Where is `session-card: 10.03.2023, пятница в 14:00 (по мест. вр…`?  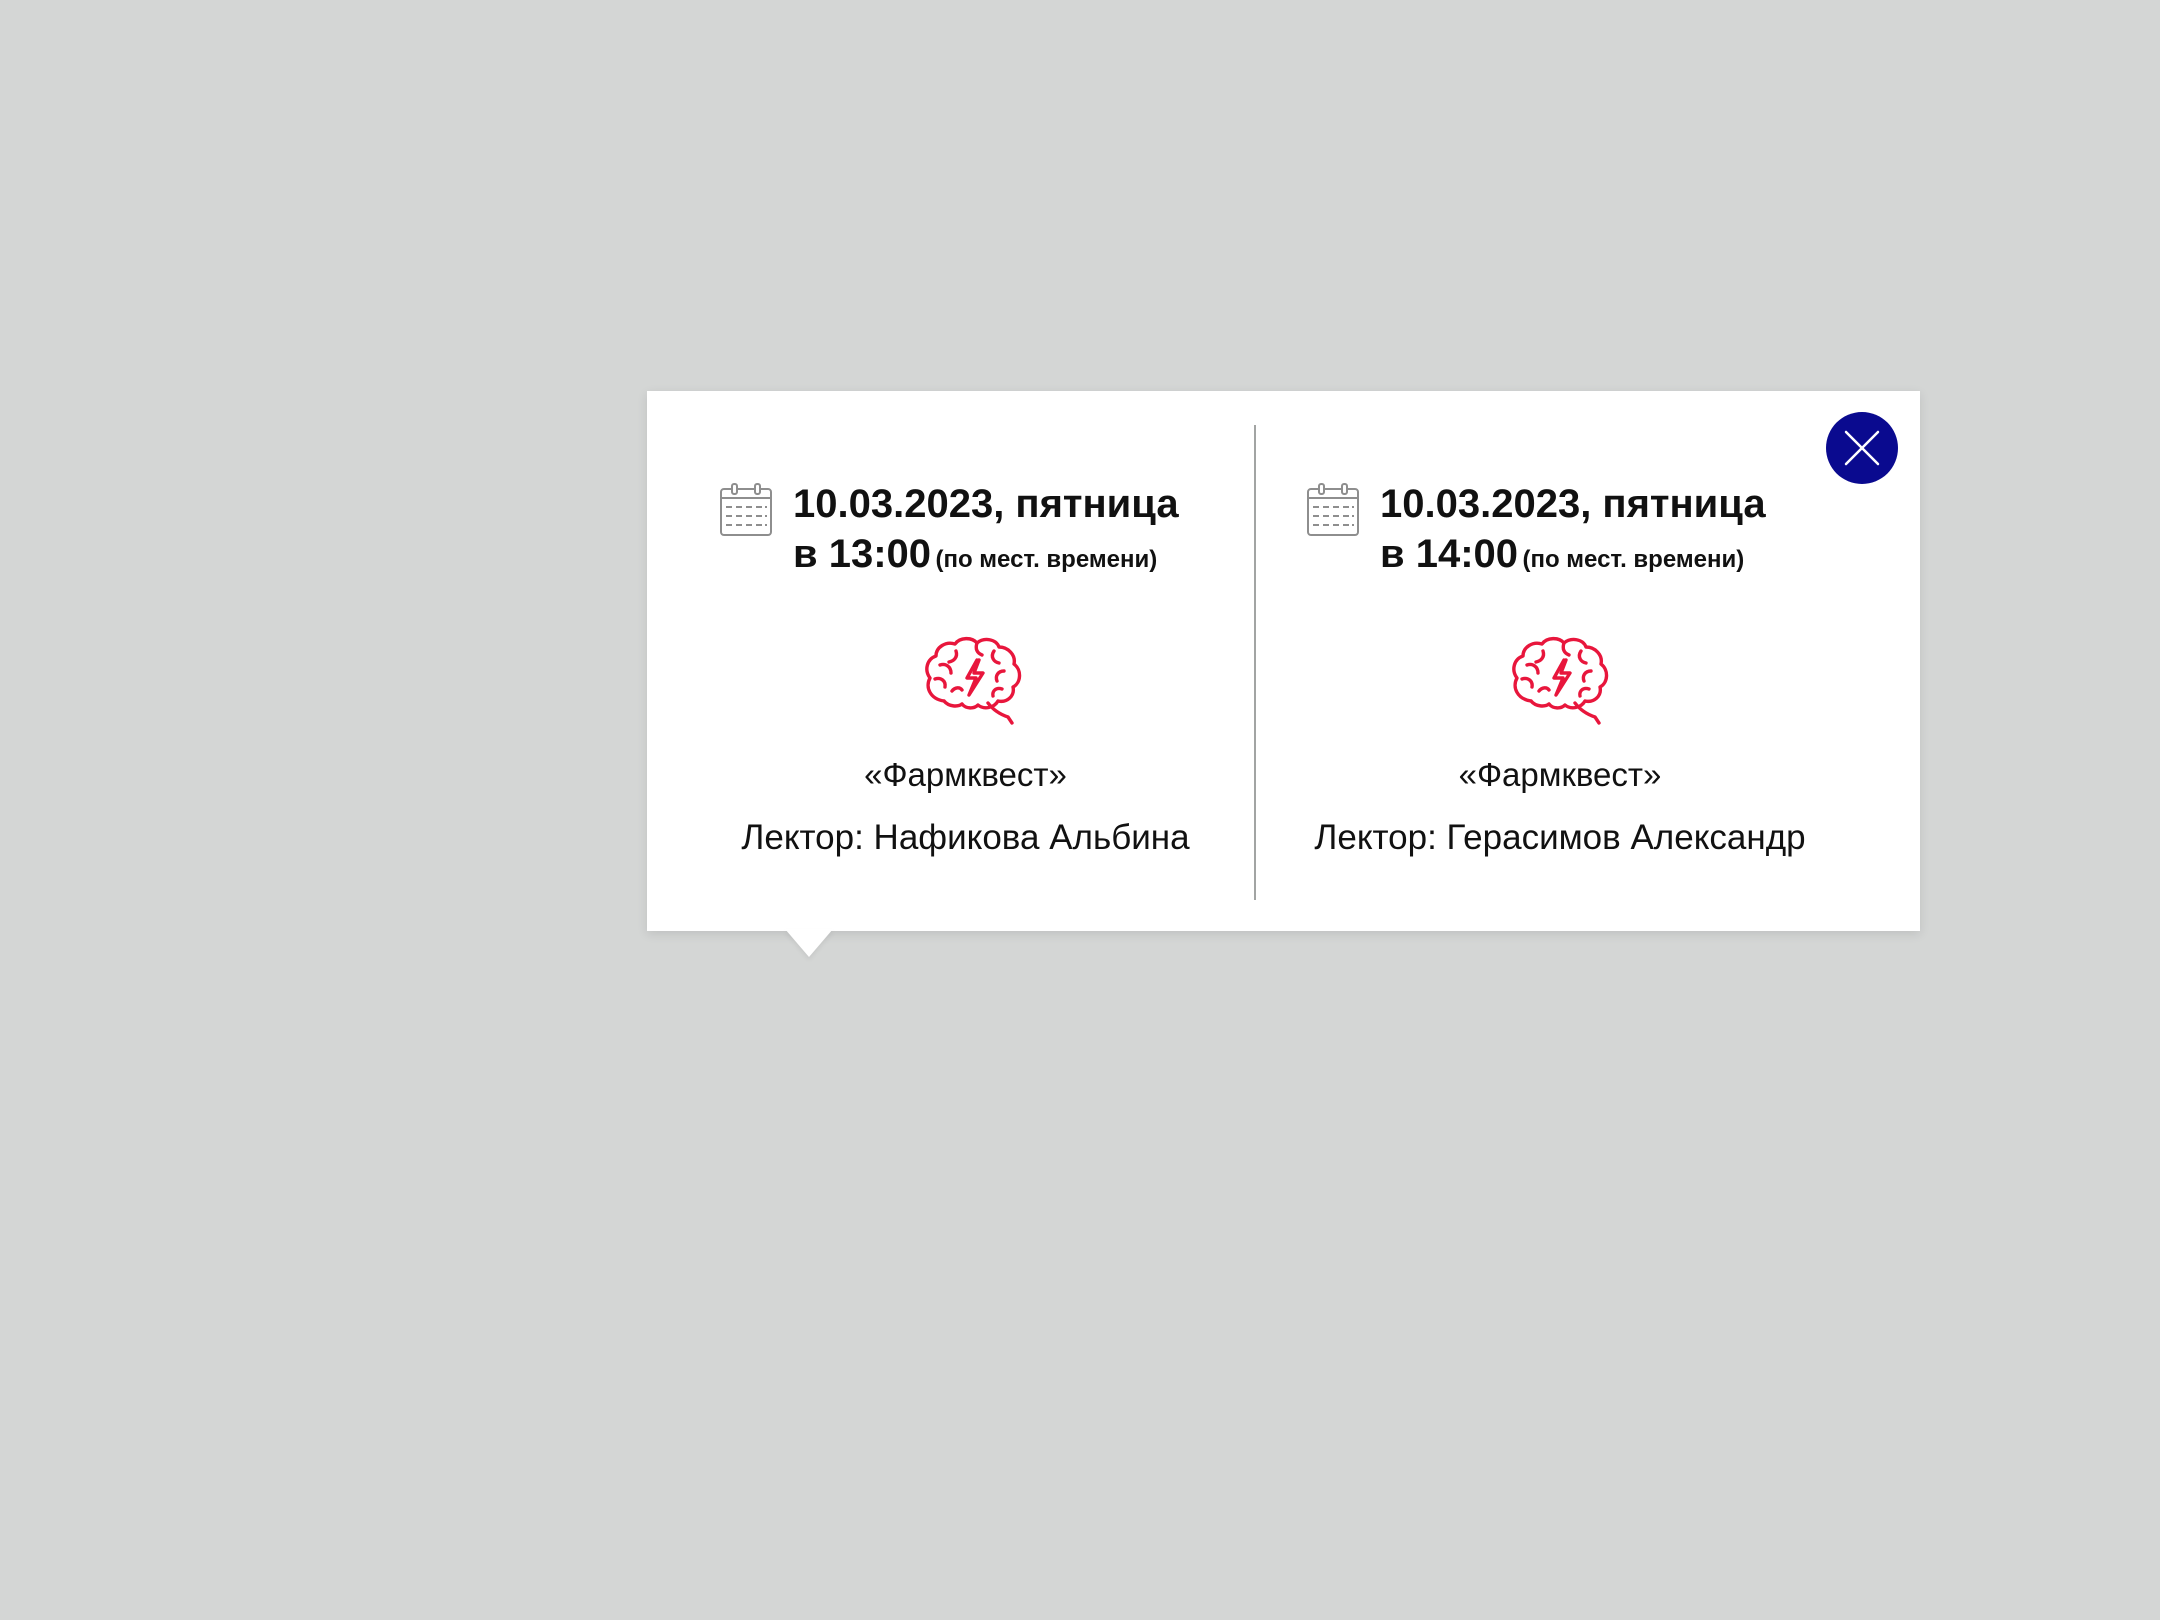
session-card: 10.03.2023, пятница в 14:00 (по мест. вр… is located at coordinates (1588, 661).